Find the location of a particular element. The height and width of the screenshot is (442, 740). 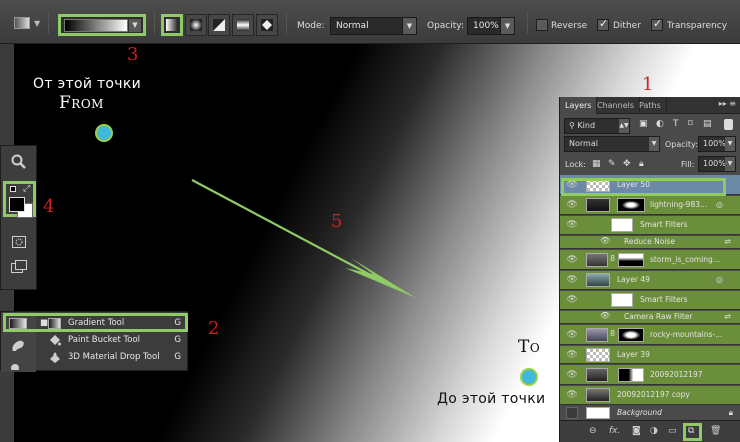

reverse-checkbox is located at coordinates (542, 25).